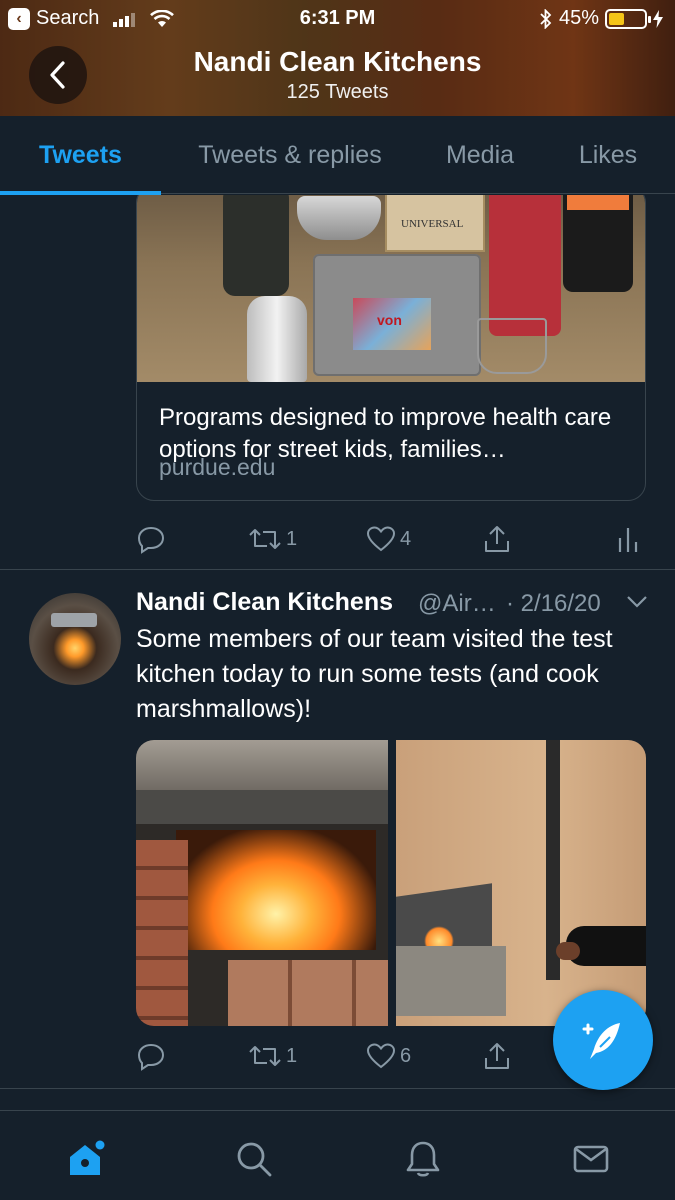 This screenshot has height=1200, width=675. I want to click on tweet-photo-stove, so click(521, 883).